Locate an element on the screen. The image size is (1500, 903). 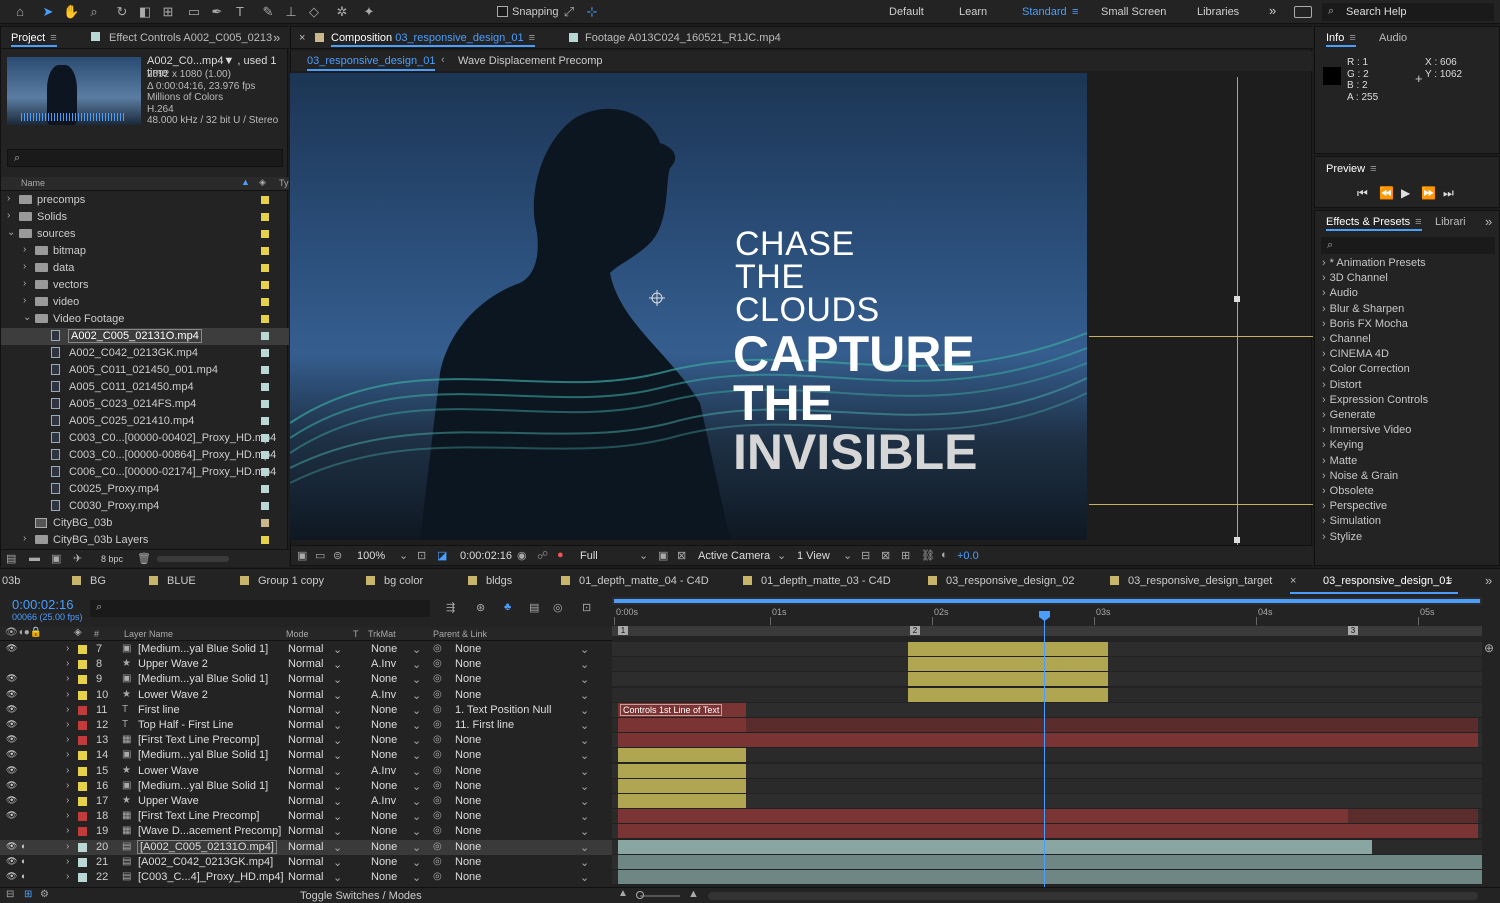
expand-arrow-icon: › is located at coordinates (67, 694).